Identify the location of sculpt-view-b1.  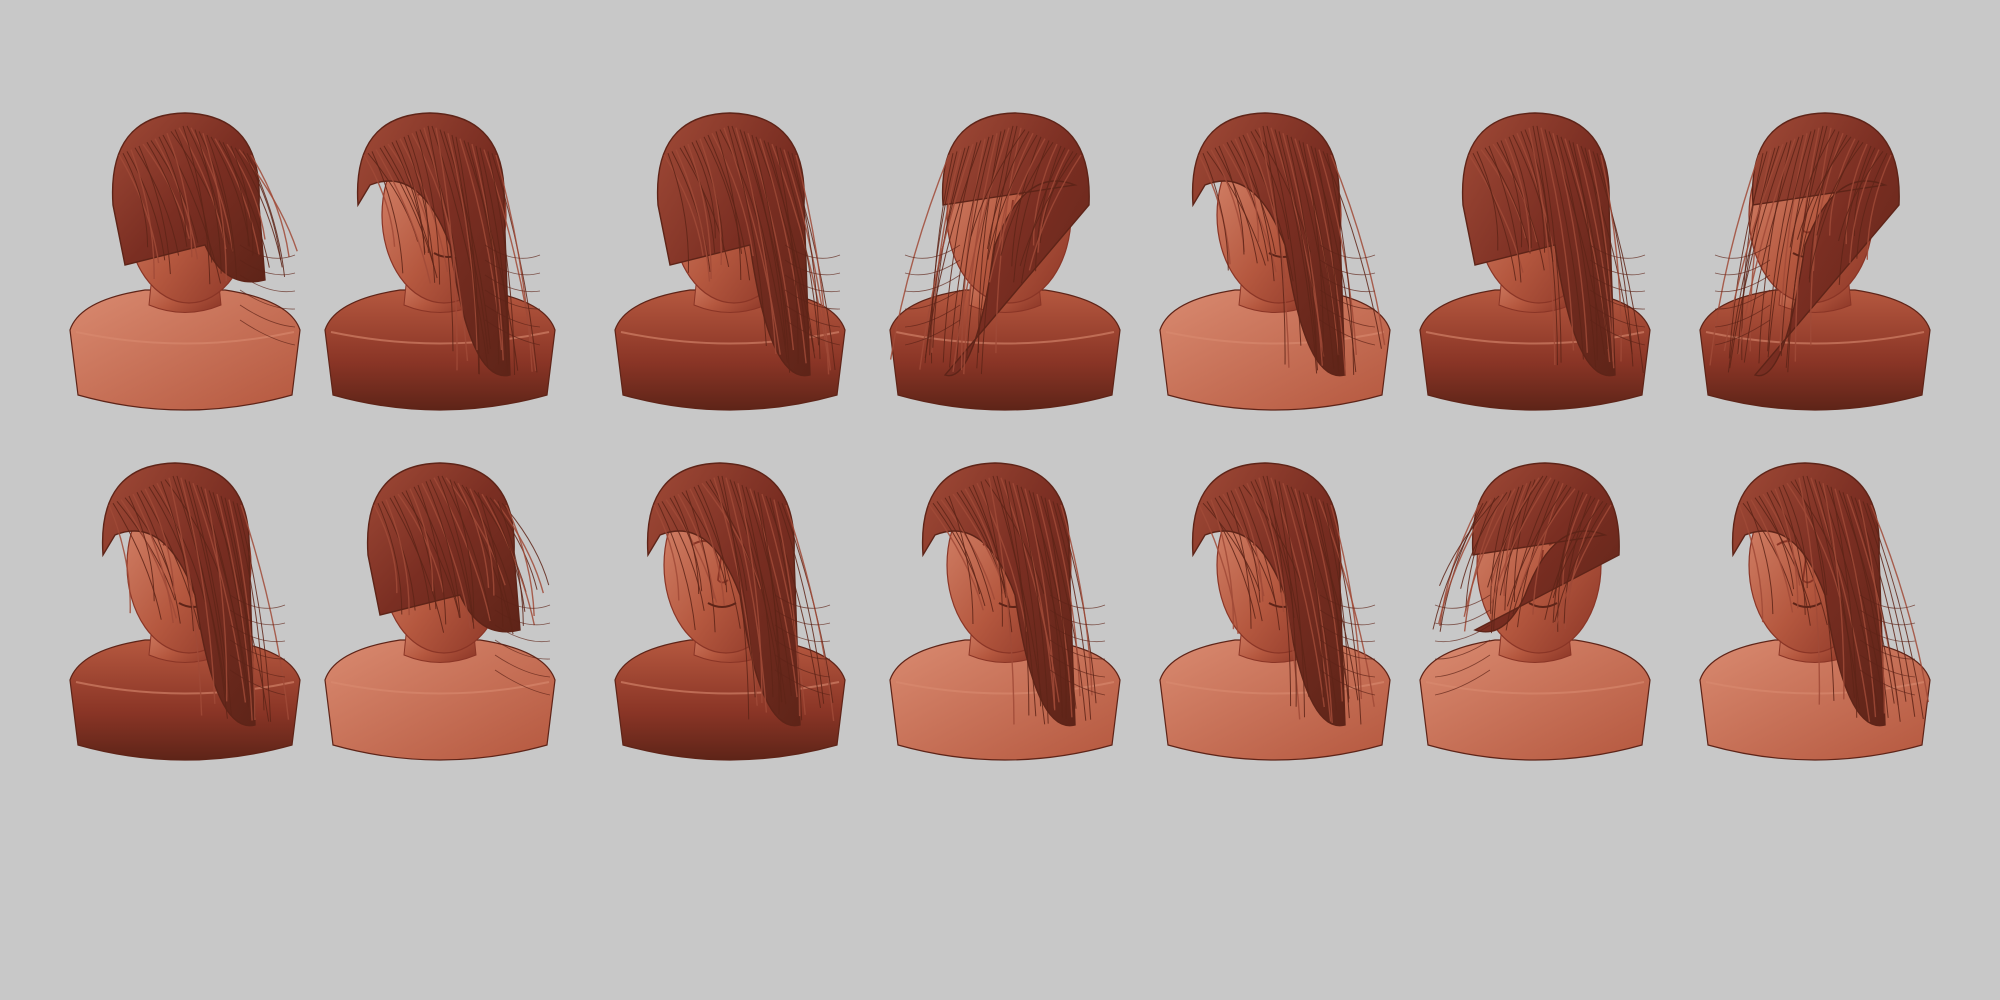
(185, 611).